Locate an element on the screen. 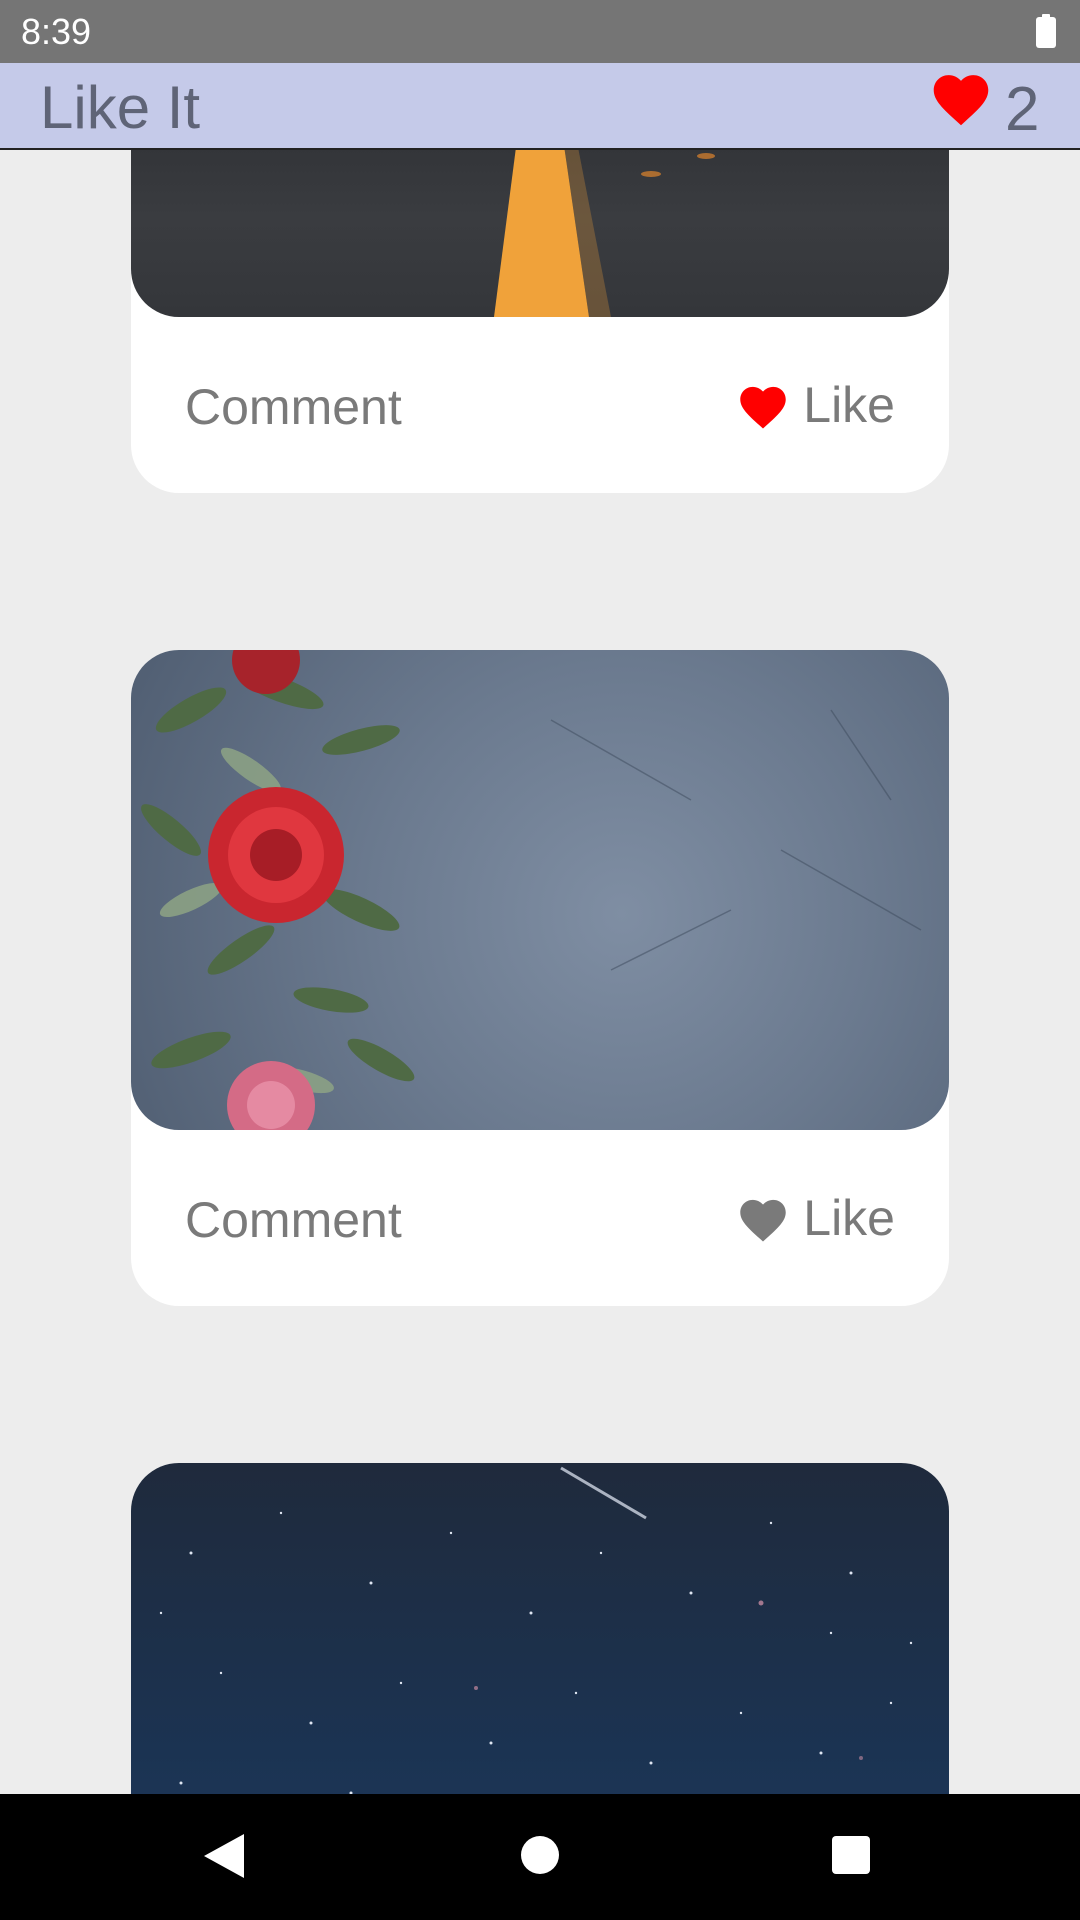 This screenshot has height=1920, width=1080. post-card: Comment Like is located at coordinates (540, 321).